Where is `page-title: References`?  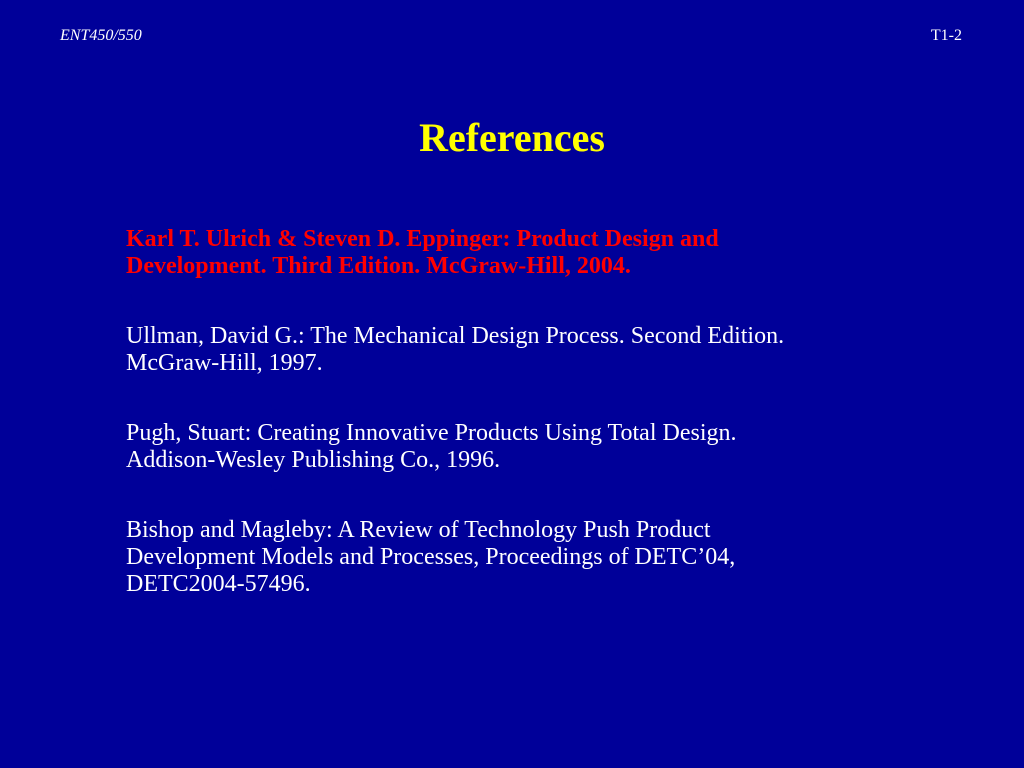 page-title: References is located at coordinates (512, 137).